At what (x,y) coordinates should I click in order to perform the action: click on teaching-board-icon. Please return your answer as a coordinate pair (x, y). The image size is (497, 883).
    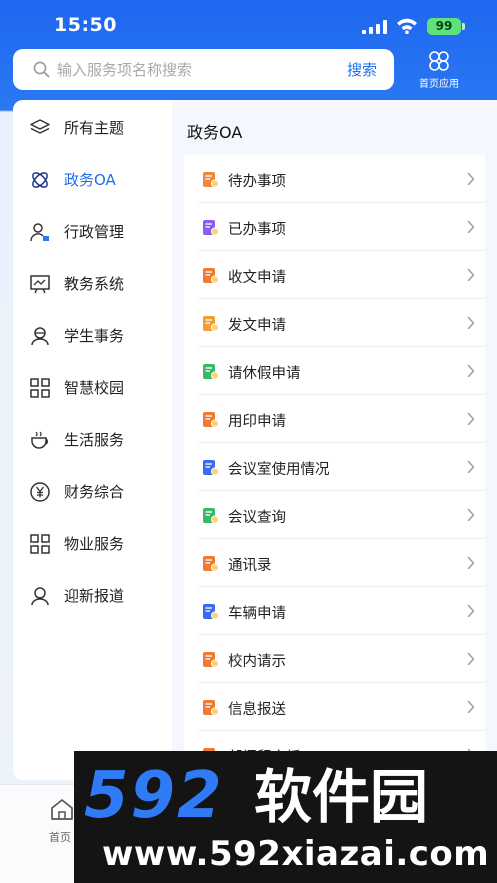
    Looking at the image, I should click on (40, 284).